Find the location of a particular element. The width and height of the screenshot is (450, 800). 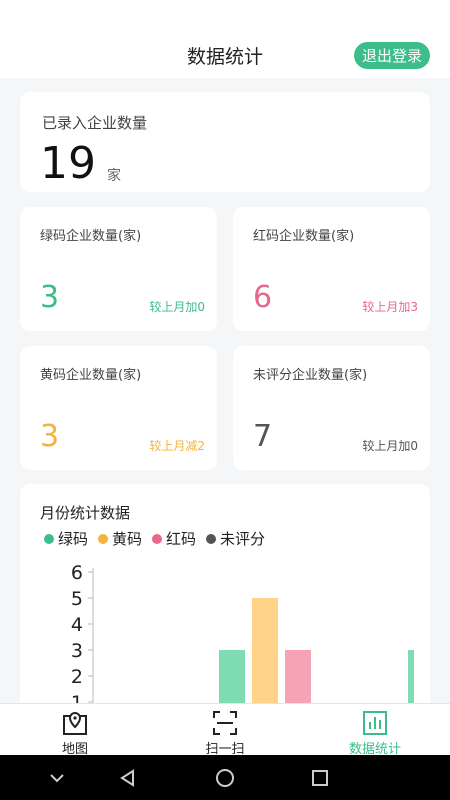

total-label: 已录入企业数量 is located at coordinates (95, 123).